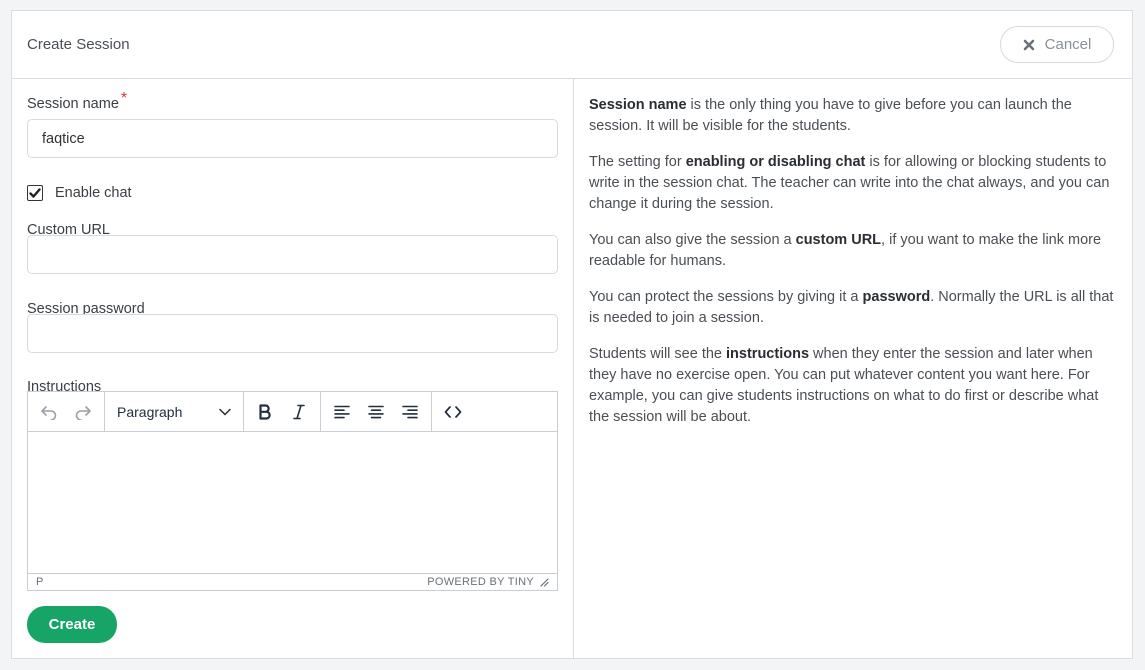 The image size is (1145, 670). Describe the element at coordinates (124, 98) in the screenshot. I see `required-marker: *` at that location.